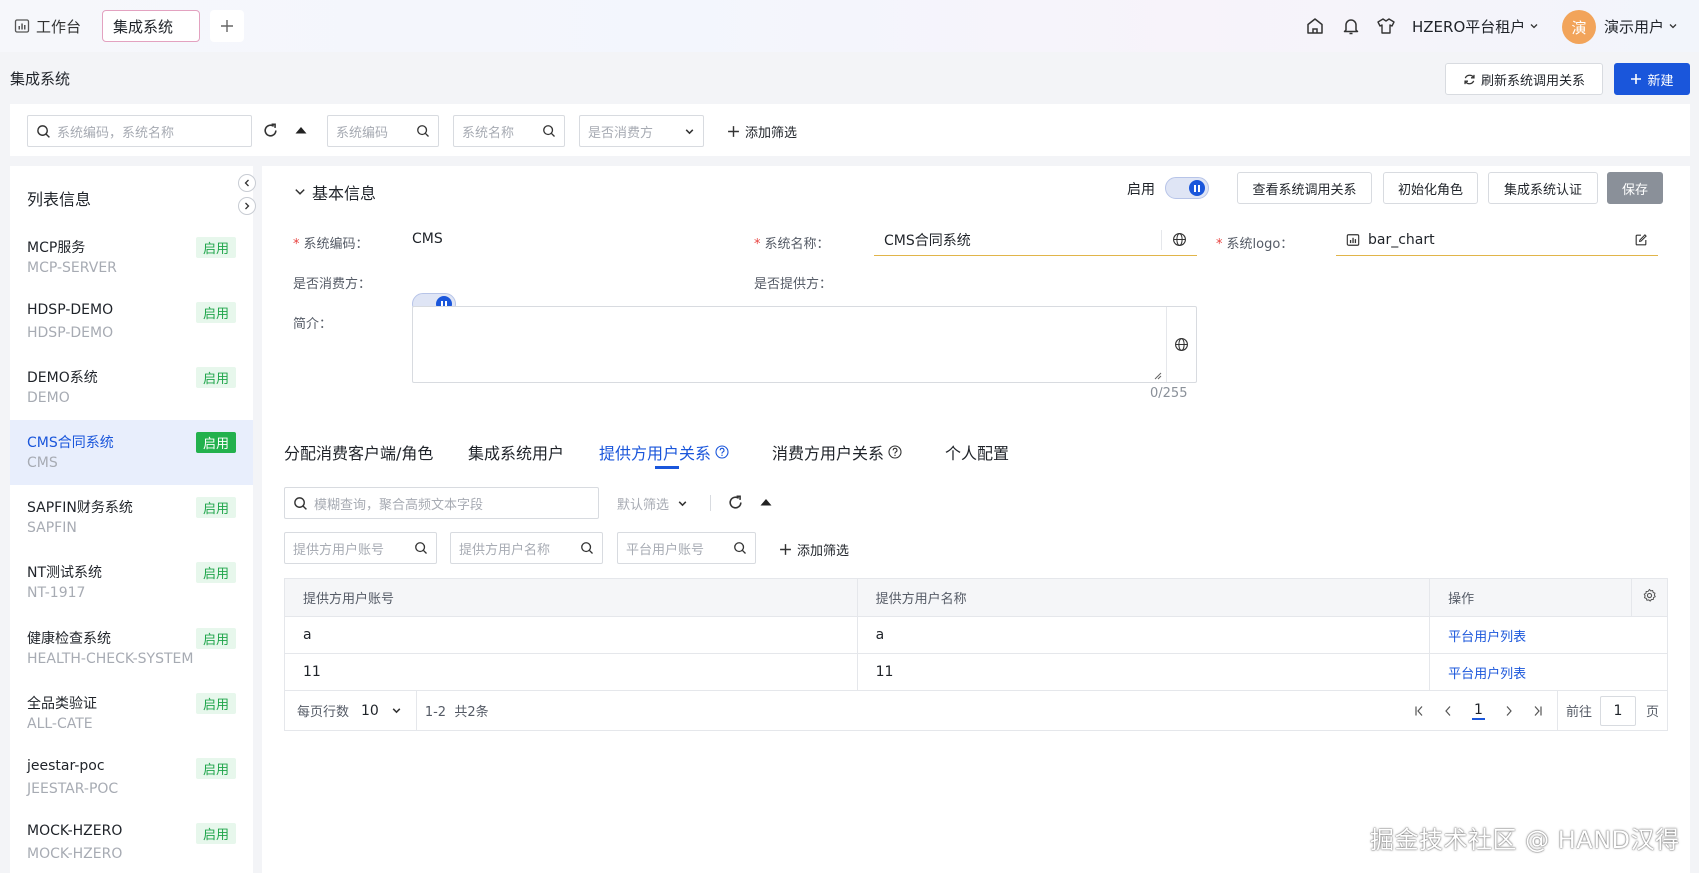  I want to click on fuzzy-search-input: 模糊查询，聚合高频文本字段, so click(441, 503).